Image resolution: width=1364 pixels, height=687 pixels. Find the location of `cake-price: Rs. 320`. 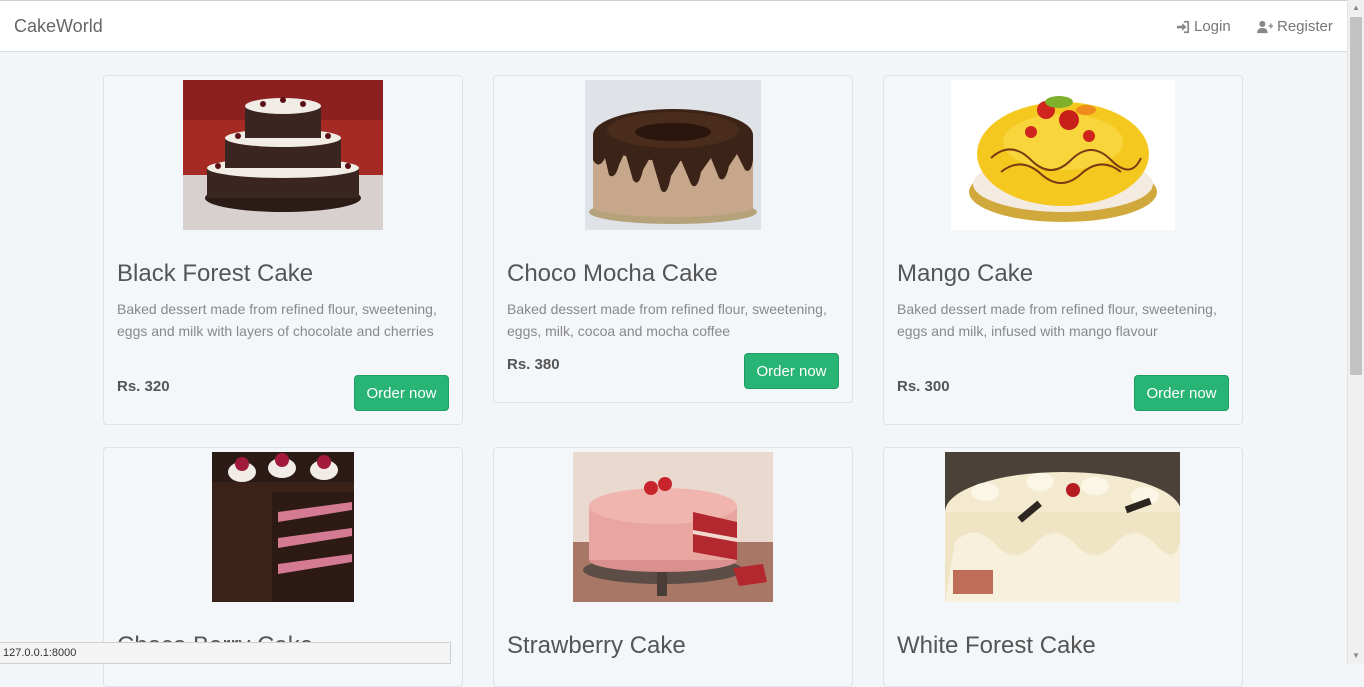

cake-price: Rs. 320 is located at coordinates (143, 386).